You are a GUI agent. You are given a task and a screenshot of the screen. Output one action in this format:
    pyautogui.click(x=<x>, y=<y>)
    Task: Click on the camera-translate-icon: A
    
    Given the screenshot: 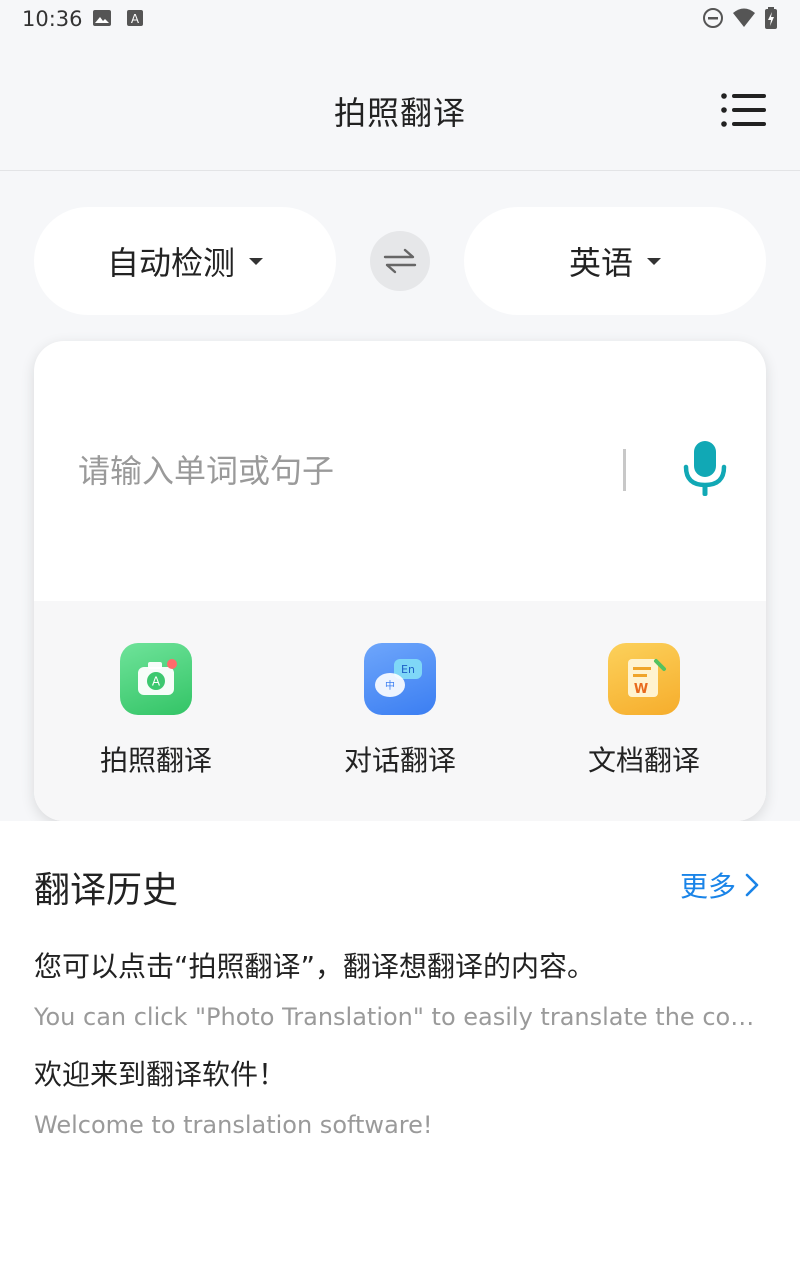 What is the action you would take?
    pyautogui.click(x=156, y=679)
    